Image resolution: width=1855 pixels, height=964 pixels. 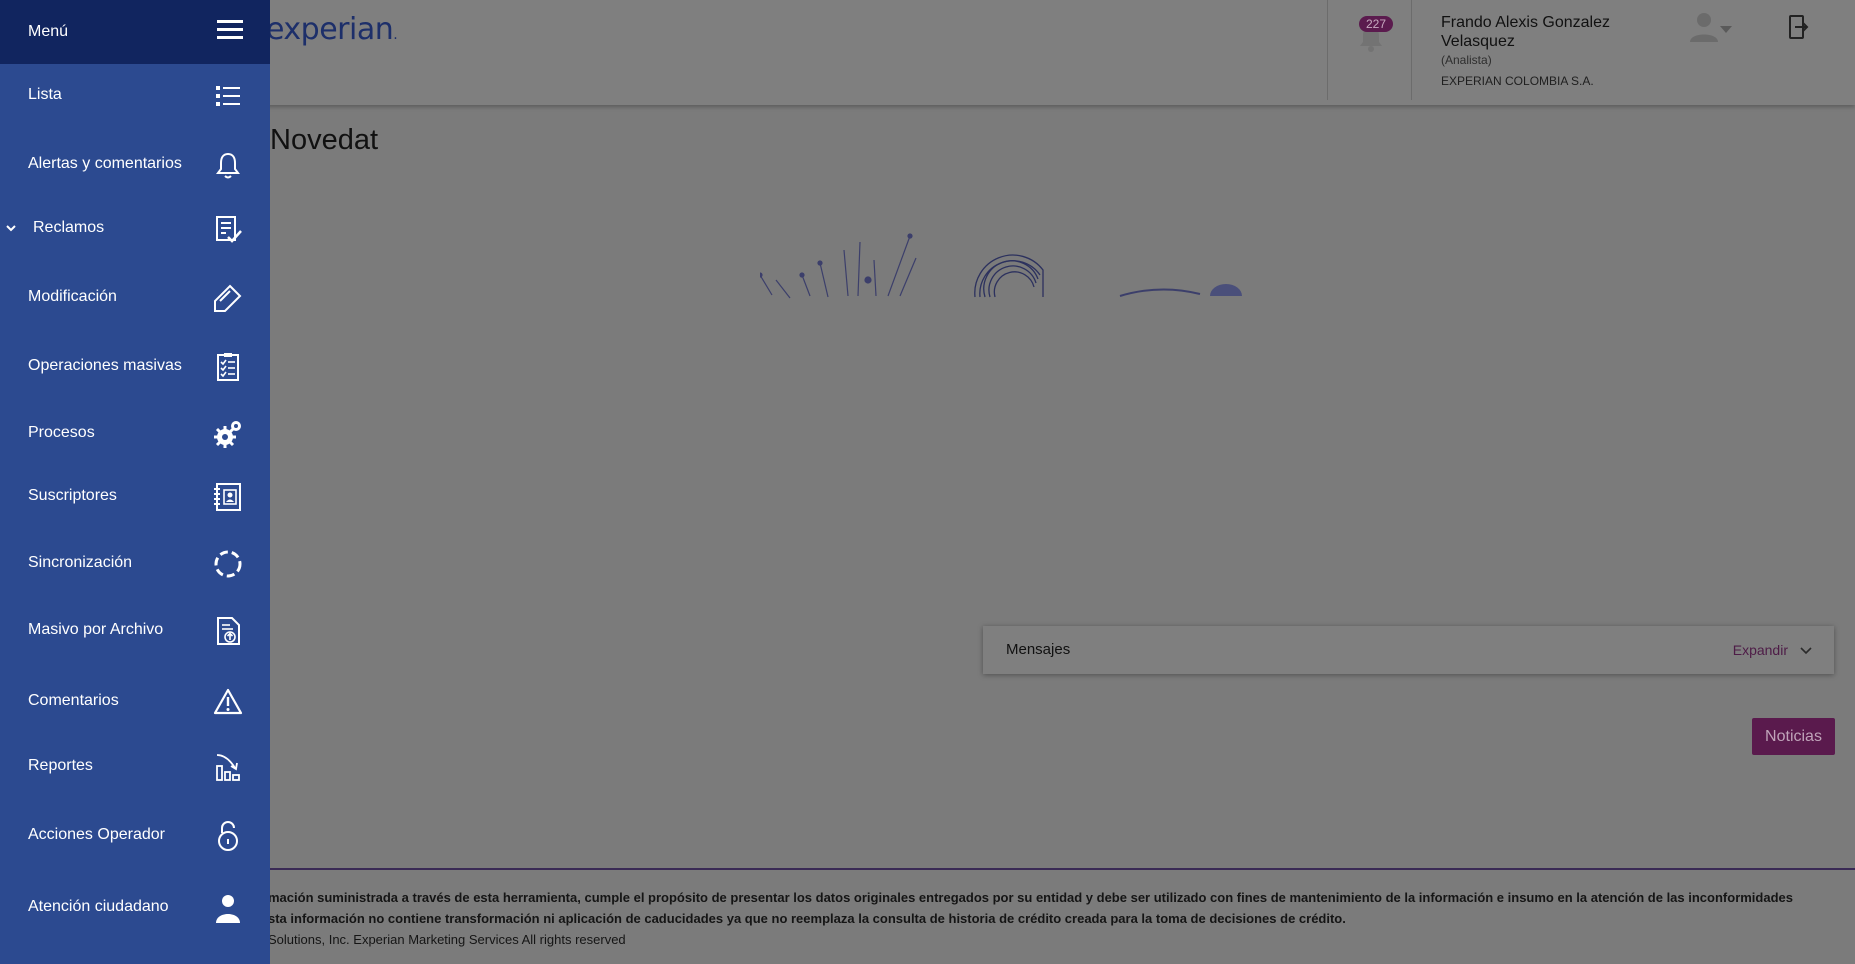 What do you see at coordinates (1466, 60) in the screenshot?
I see `user-role: (Analista)` at bounding box center [1466, 60].